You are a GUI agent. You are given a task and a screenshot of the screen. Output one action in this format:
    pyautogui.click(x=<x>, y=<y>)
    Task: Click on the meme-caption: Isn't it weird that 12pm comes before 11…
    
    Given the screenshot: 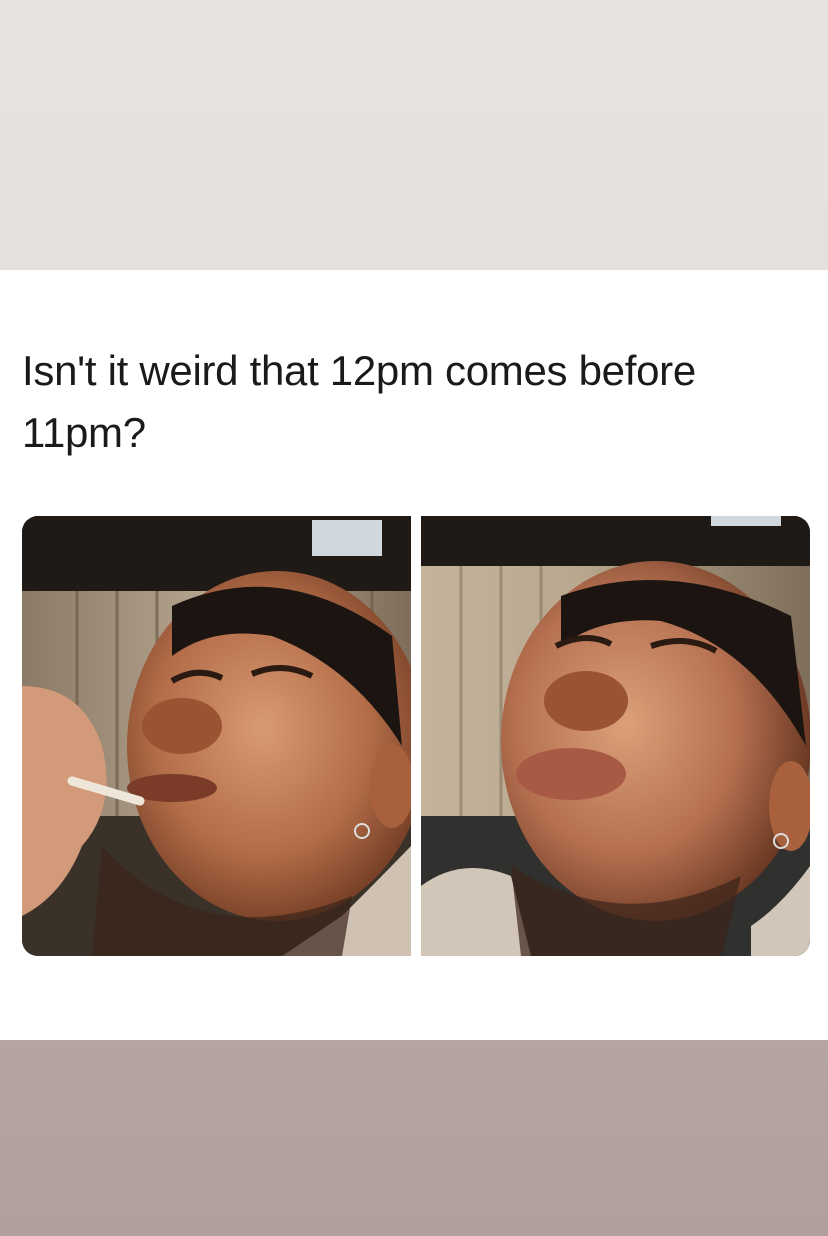 What is the action you would take?
    pyautogui.click(x=359, y=401)
    